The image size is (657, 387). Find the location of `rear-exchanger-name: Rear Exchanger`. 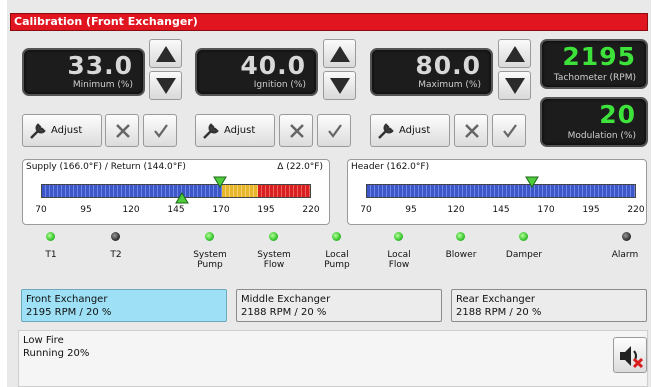

rear-exchanger-name: Rear Exchanger is located at coordinates (496, 299).